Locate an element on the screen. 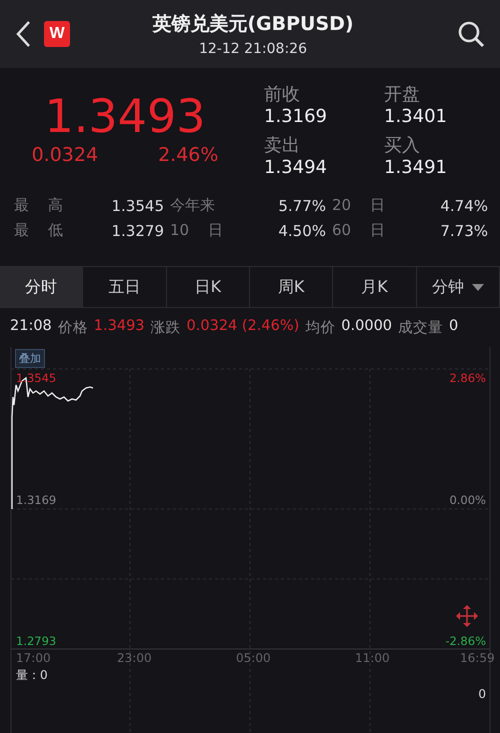  percent-change: 2.46% is located at coordinates (188, 155).